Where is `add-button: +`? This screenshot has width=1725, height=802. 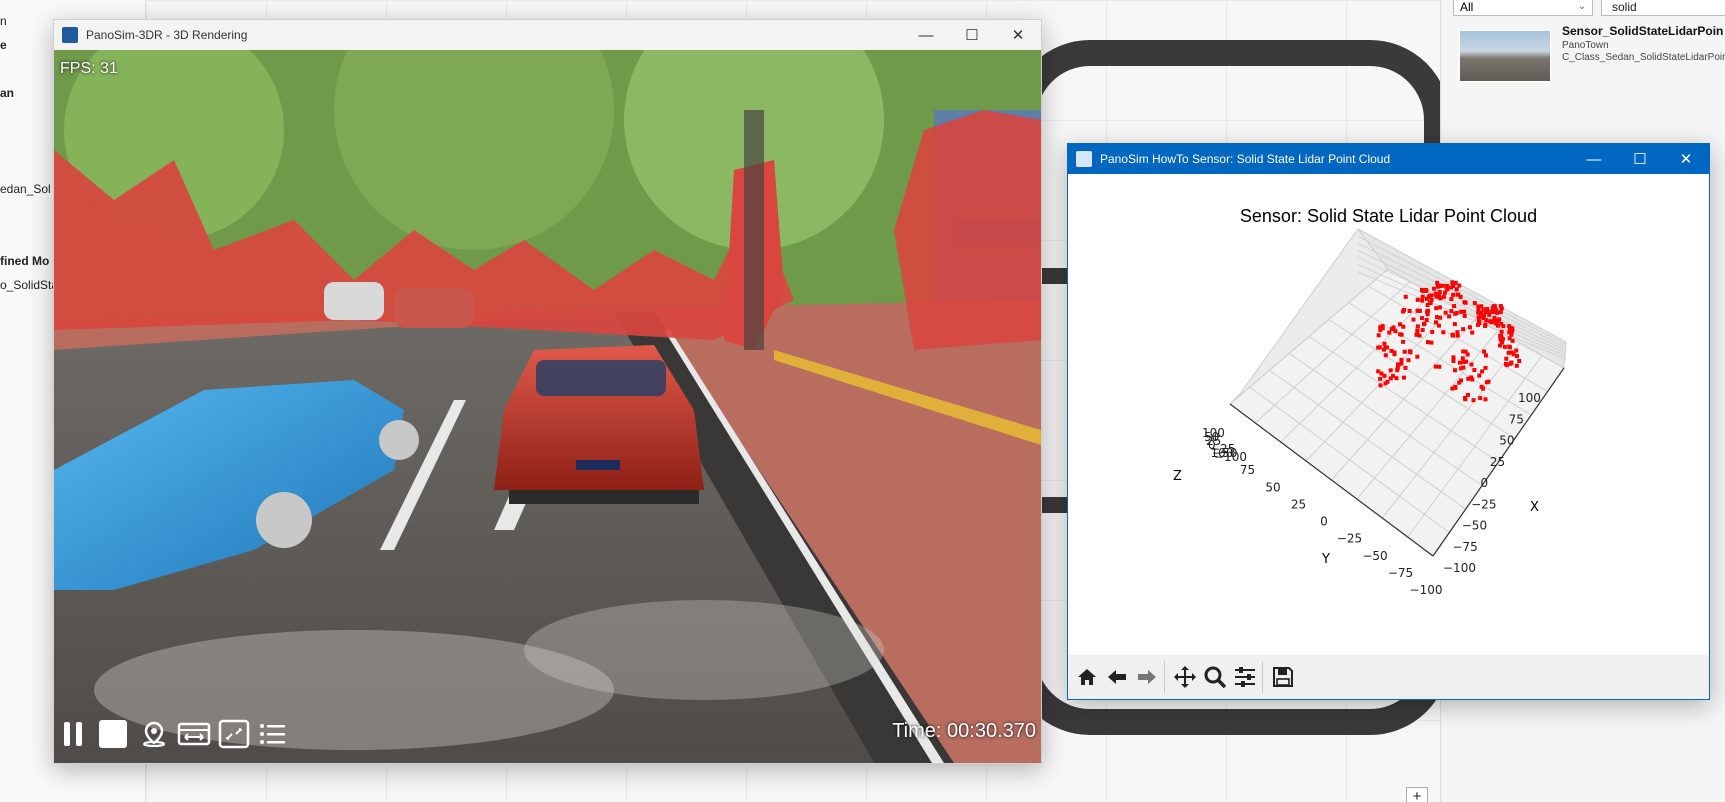 add-button: + is located at coordinates (1417, 794).